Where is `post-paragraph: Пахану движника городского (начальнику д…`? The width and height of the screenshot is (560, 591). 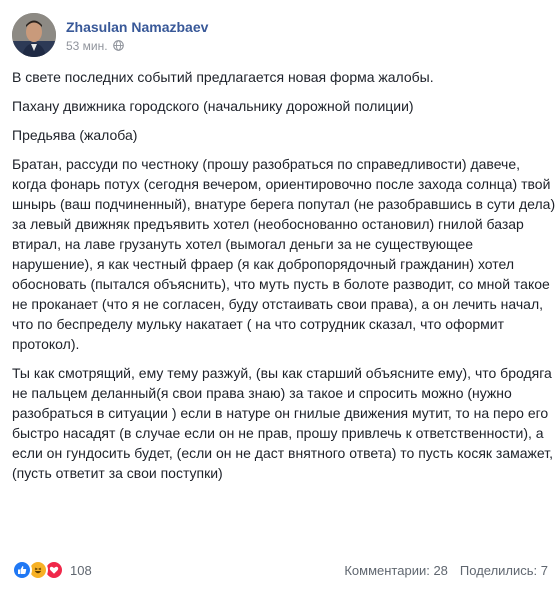
post-paragraph: Пахану движника городского (начальнику д… is located at coordinates (213, 106).